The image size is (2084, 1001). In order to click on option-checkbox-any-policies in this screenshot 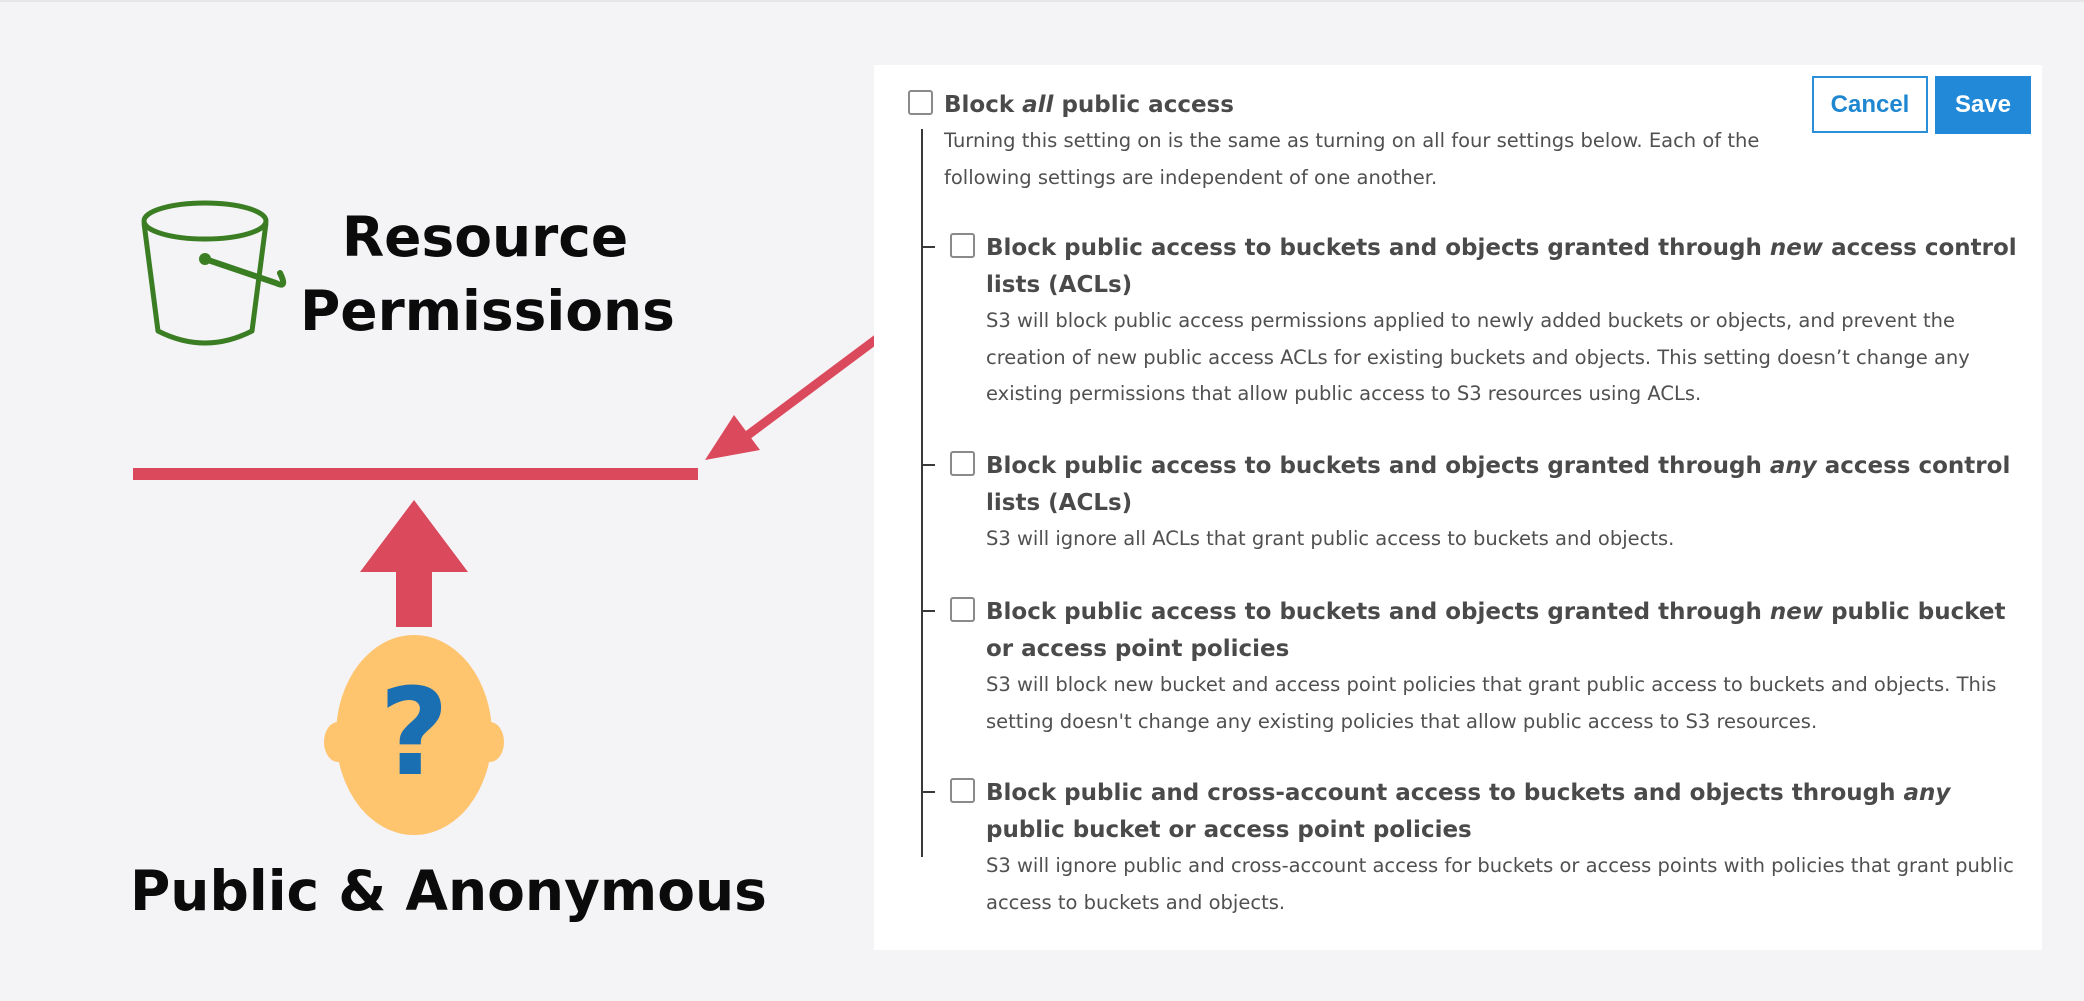, I will do `click(962, 790)`.